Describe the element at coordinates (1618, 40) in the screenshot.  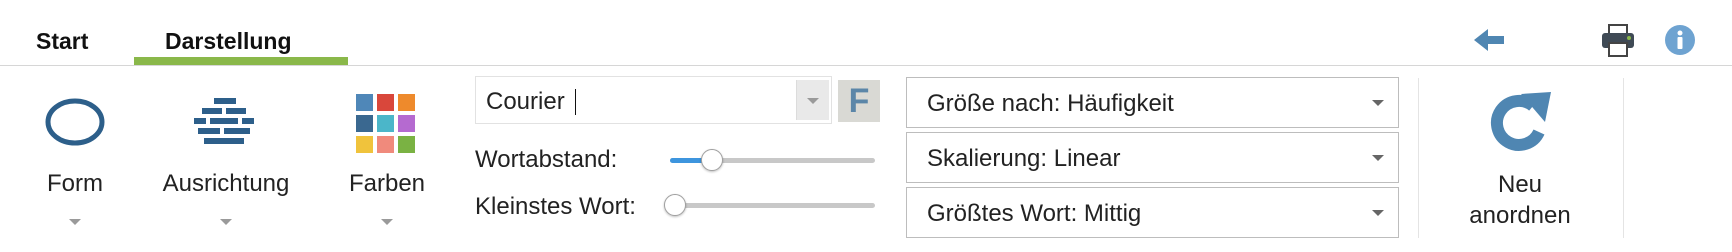
I see `printer-icon` at that location.